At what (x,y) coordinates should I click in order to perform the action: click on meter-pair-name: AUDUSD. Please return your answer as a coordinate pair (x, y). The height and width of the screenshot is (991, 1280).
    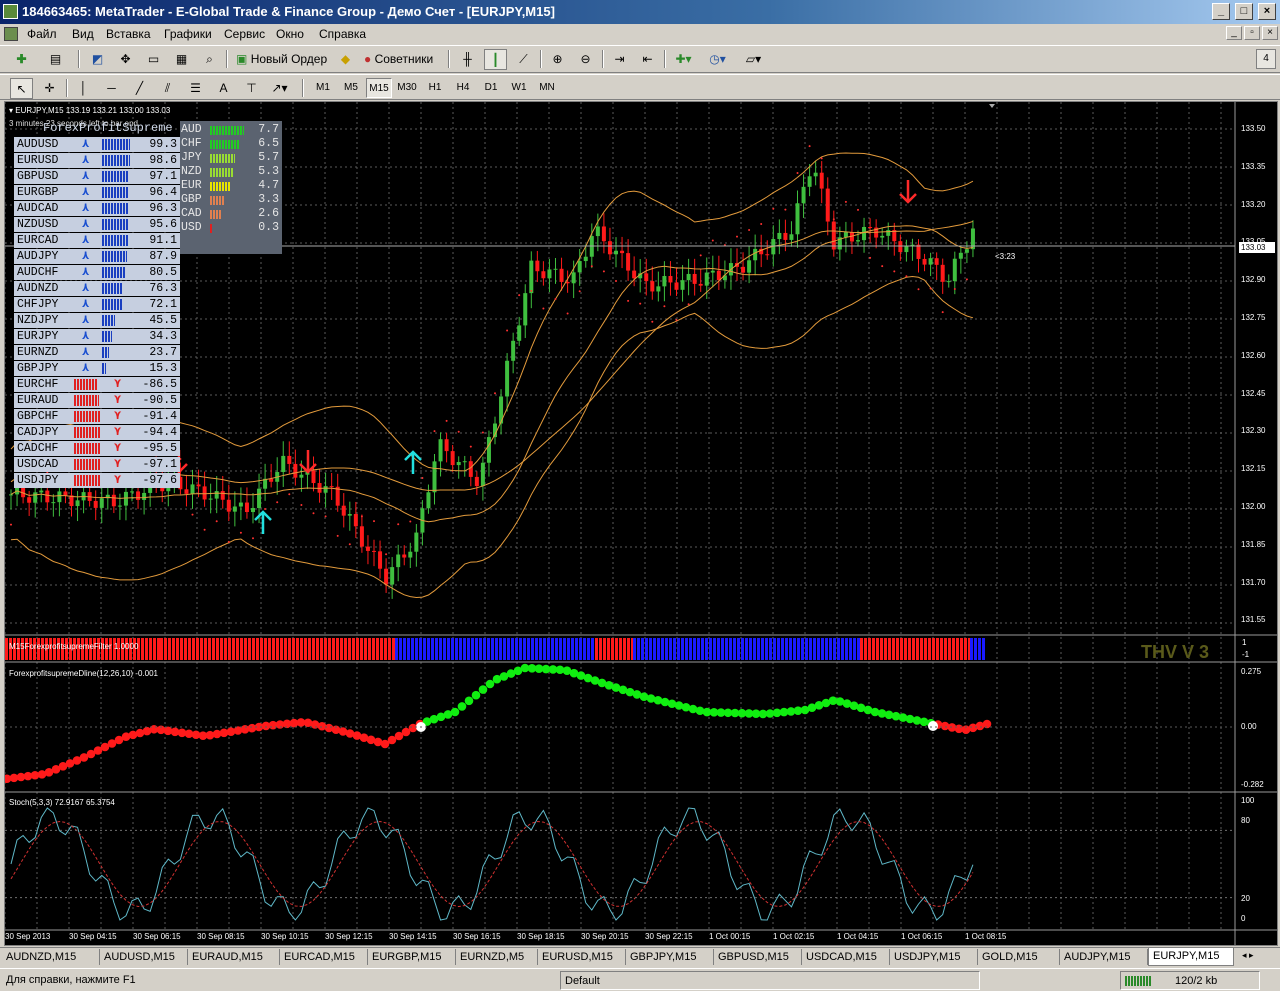
    Looking at the image, I should click on (38, 144).